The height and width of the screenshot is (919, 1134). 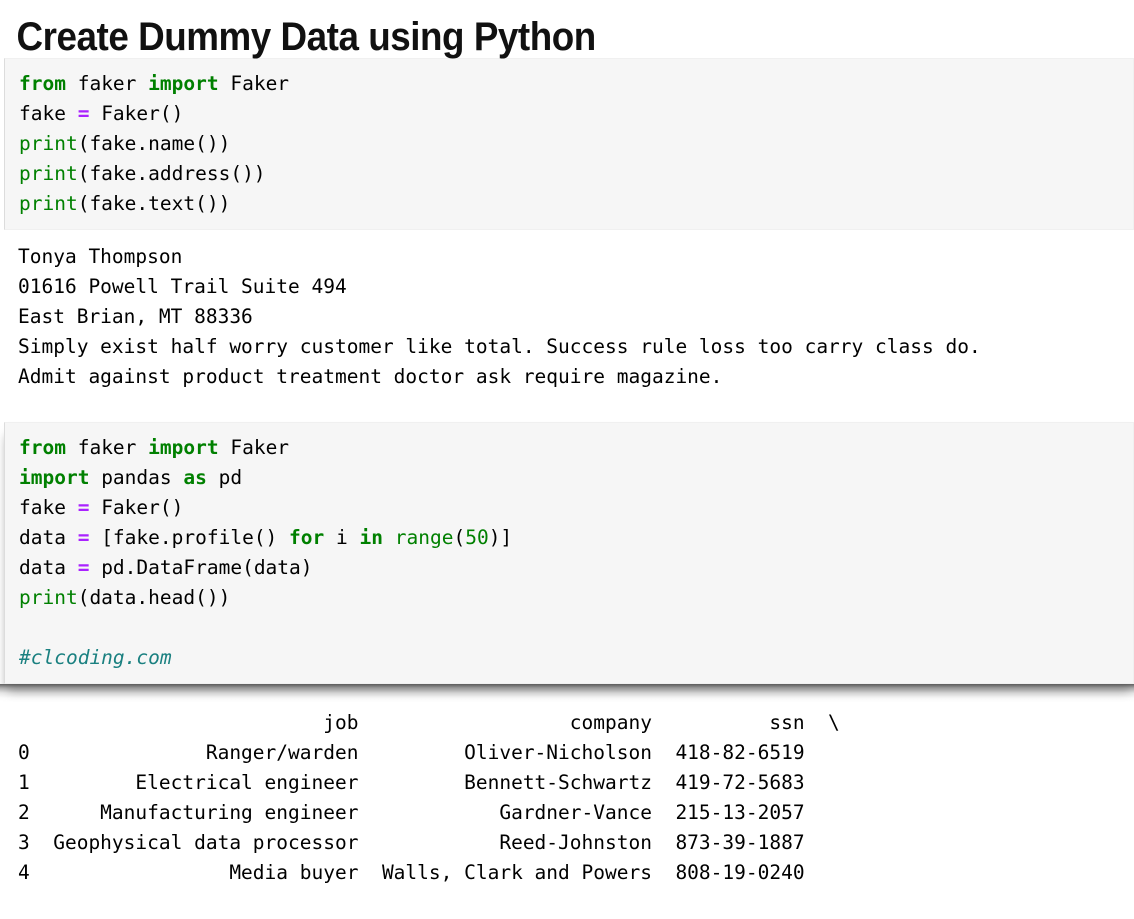 I want to click on code-token: pd.DataFrame(data), so click(x=201, y=567).